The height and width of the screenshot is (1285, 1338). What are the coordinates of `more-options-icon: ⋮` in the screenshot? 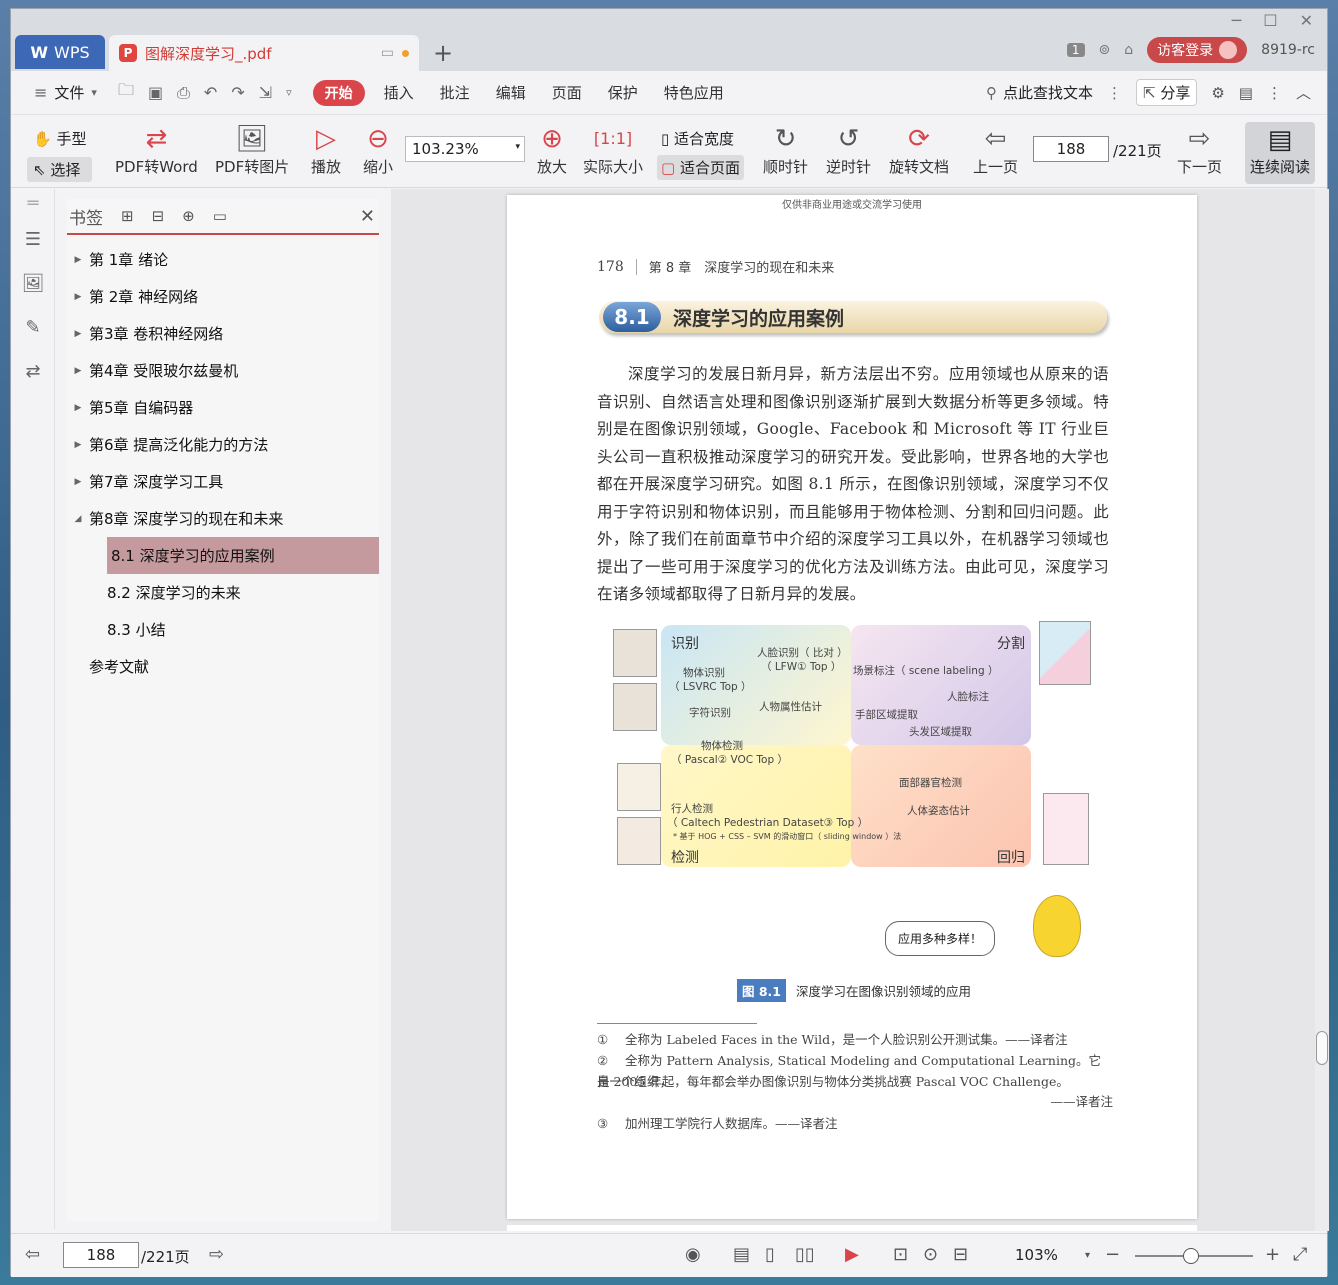 It's located at (1274, 93).